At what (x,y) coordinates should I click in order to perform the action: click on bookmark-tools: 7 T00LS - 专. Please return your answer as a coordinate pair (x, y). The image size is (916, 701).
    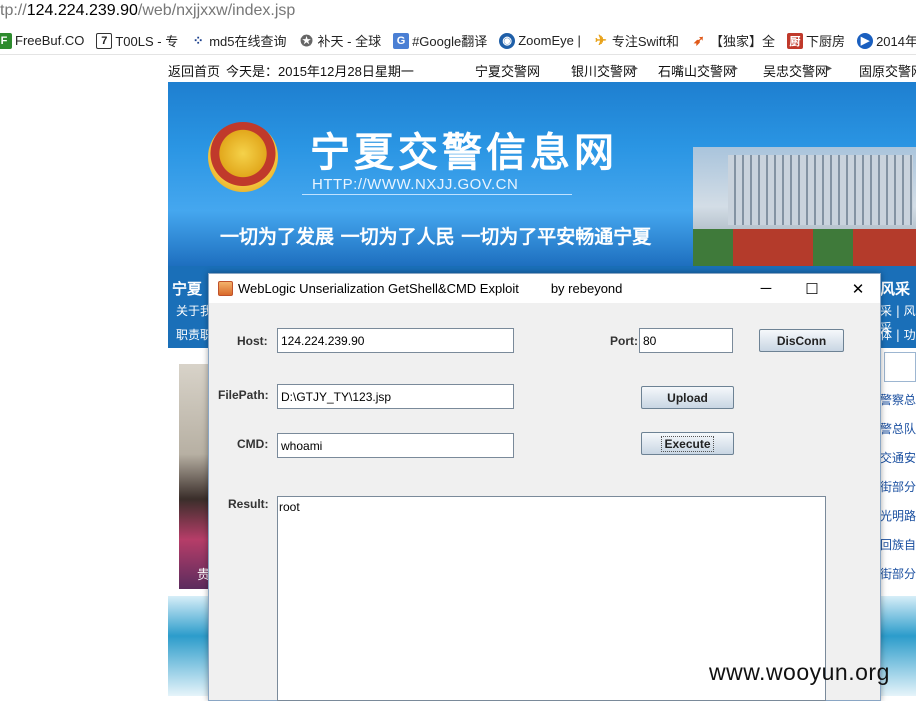
    Looking at the image, I should click on (137, 41).